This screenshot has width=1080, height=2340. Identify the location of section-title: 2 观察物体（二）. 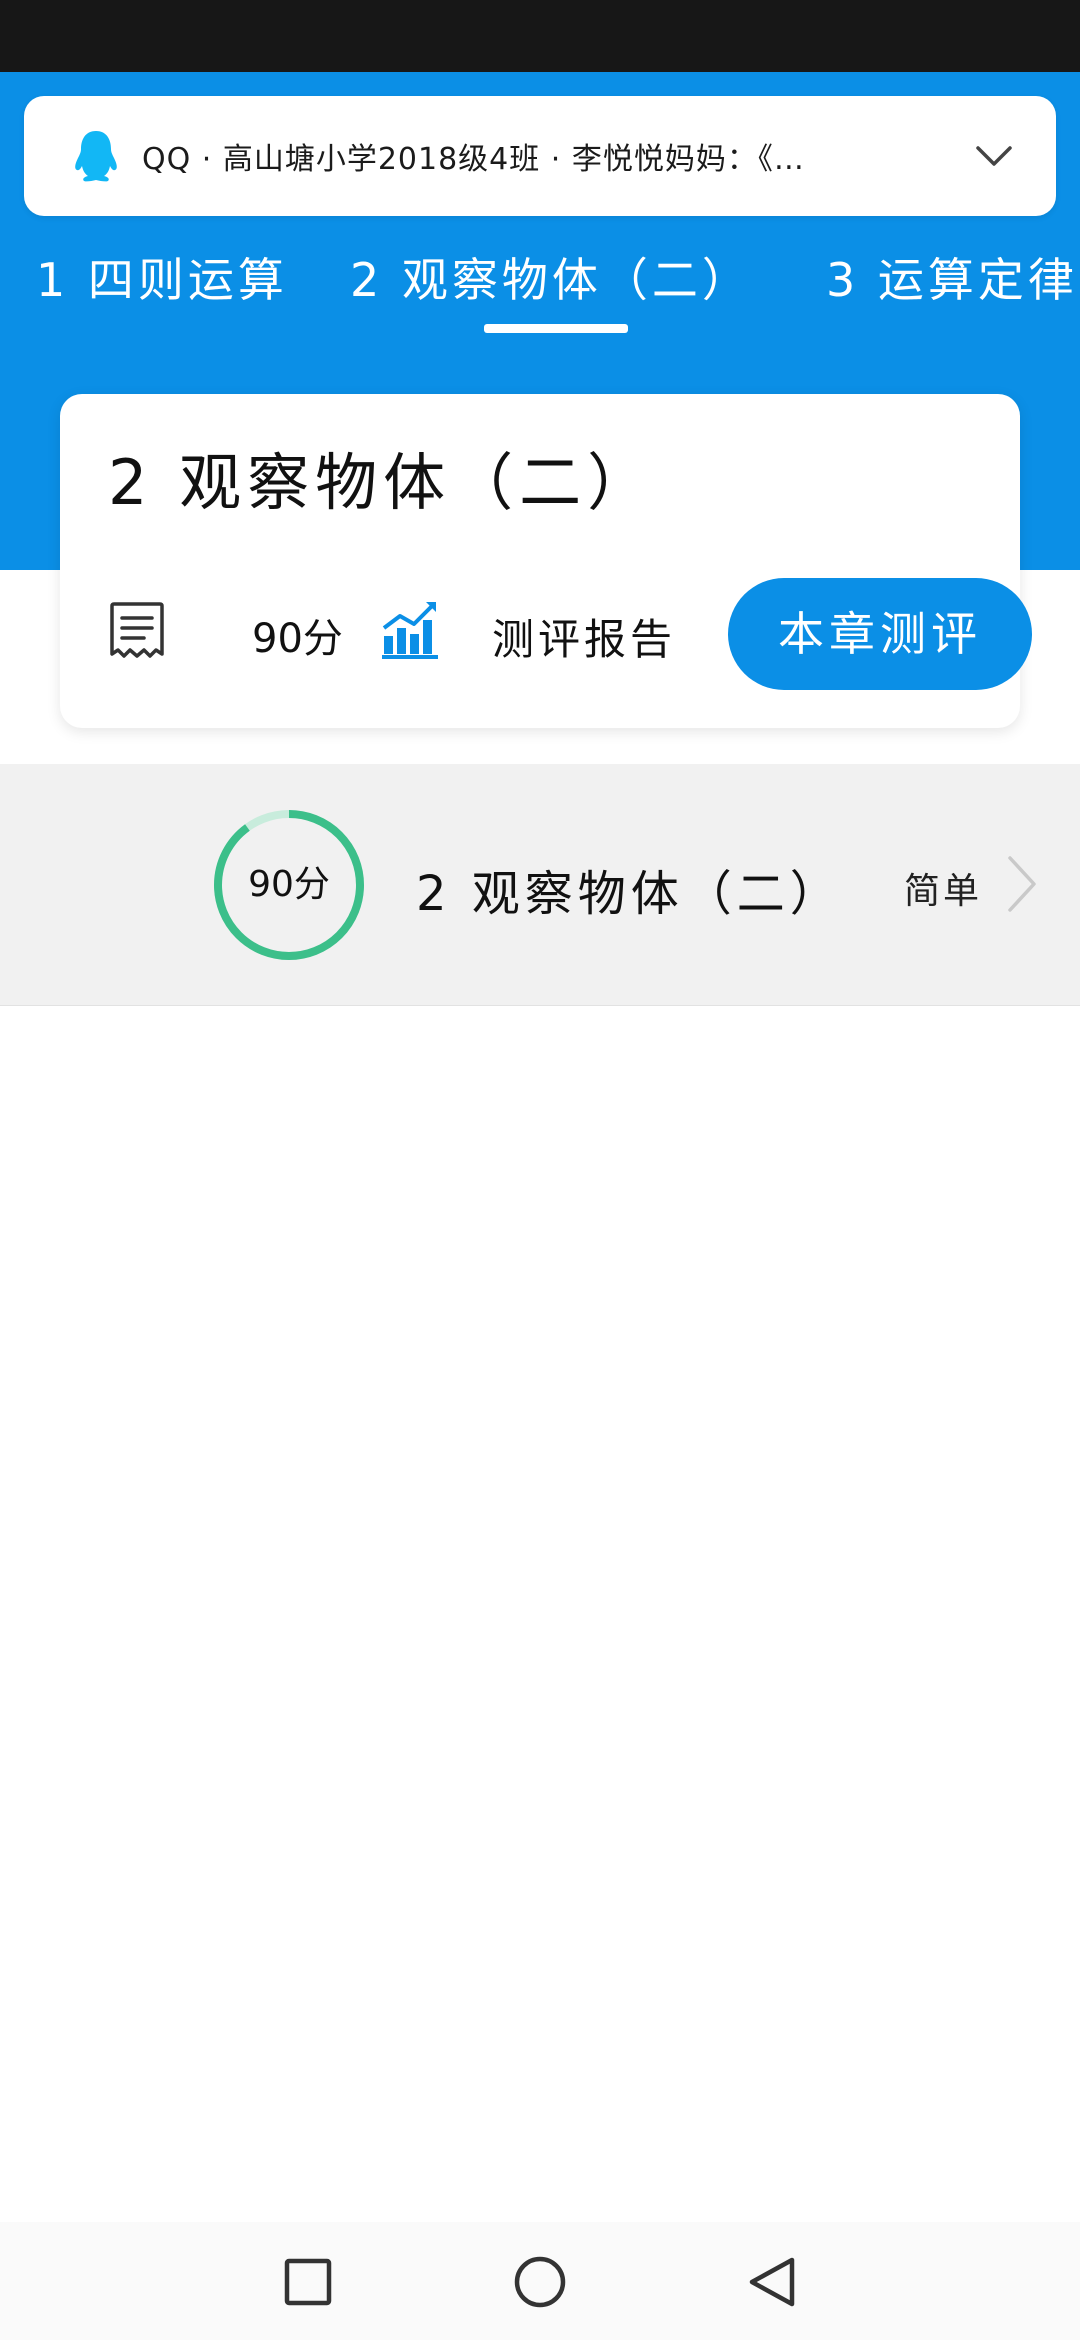
(629, 894).